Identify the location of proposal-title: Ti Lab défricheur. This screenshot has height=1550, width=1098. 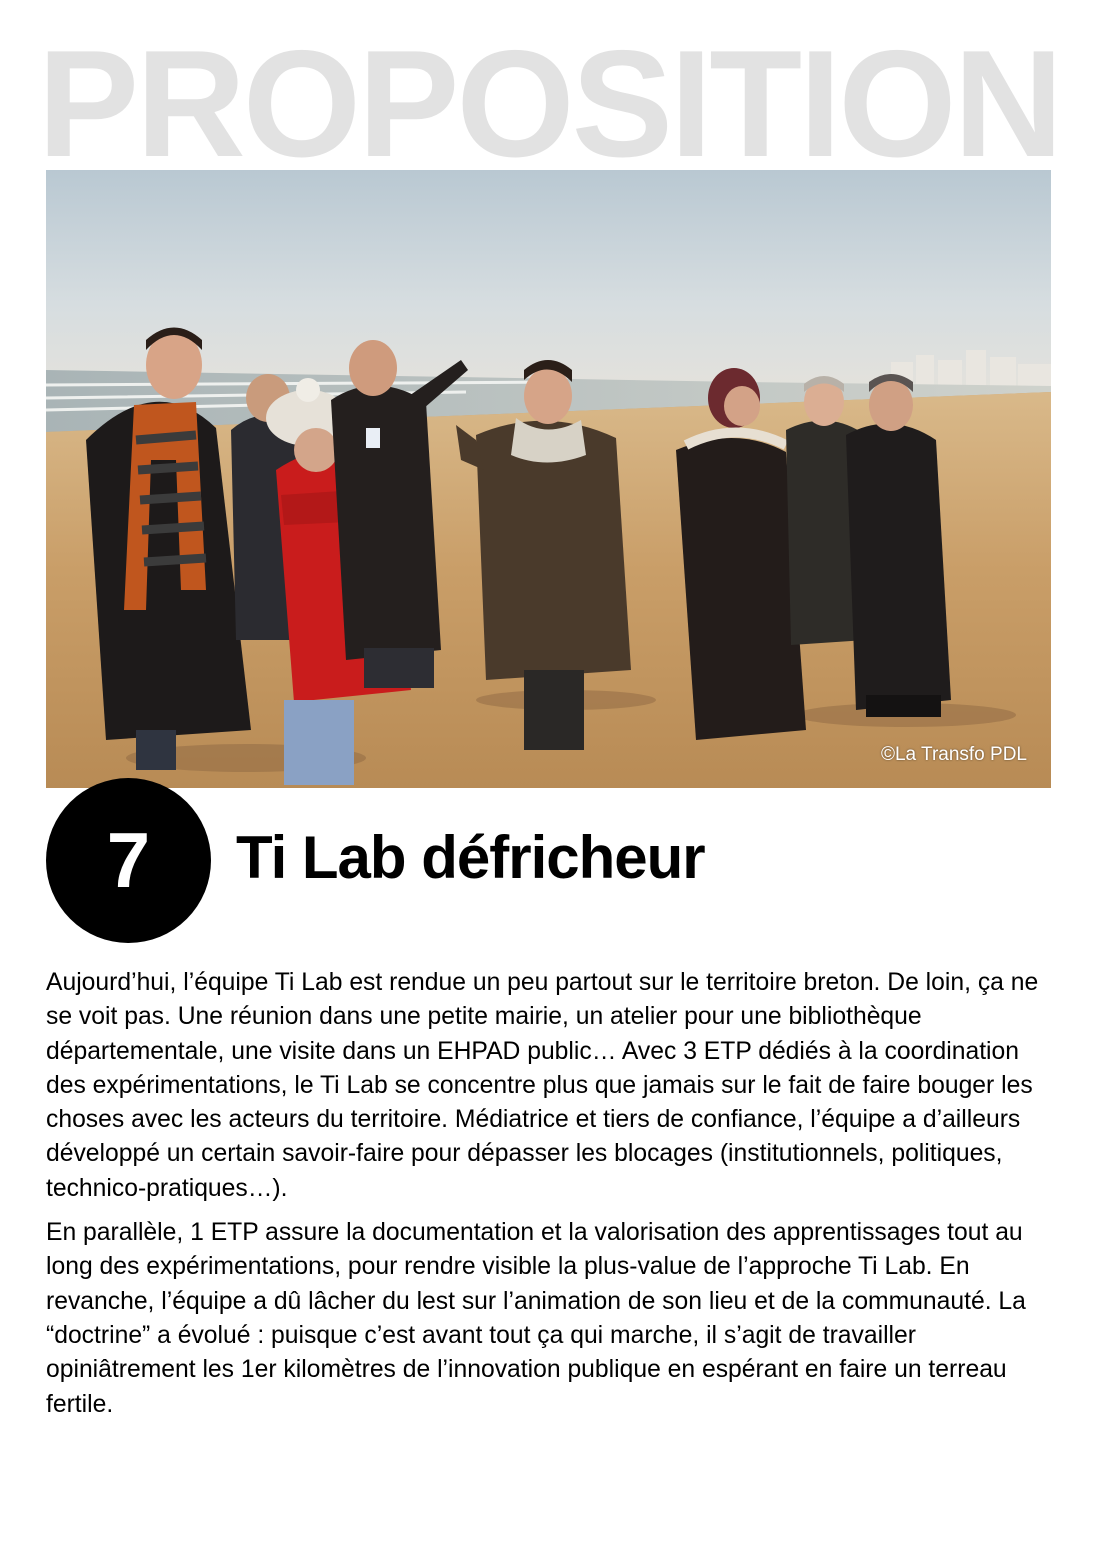
(471, 857).